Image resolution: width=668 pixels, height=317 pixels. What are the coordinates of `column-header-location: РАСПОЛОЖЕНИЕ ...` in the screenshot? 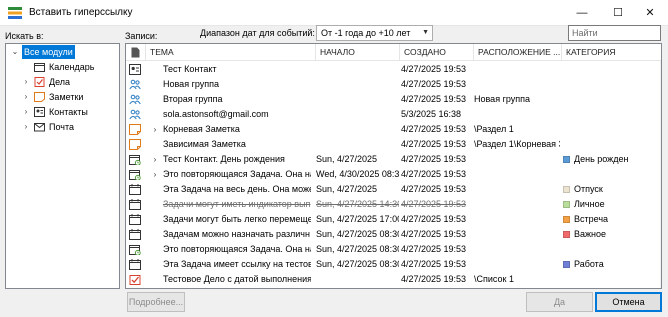 It's located at (518, 52).